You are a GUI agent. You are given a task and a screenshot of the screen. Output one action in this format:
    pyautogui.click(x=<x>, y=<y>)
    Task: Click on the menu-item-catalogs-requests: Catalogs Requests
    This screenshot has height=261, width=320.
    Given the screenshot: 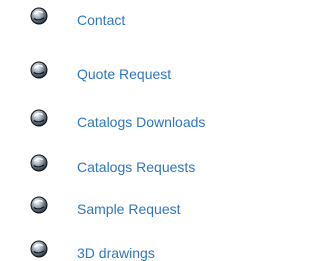 What is the action you would take?
    pyautogui.click(x=124, y=166)
    